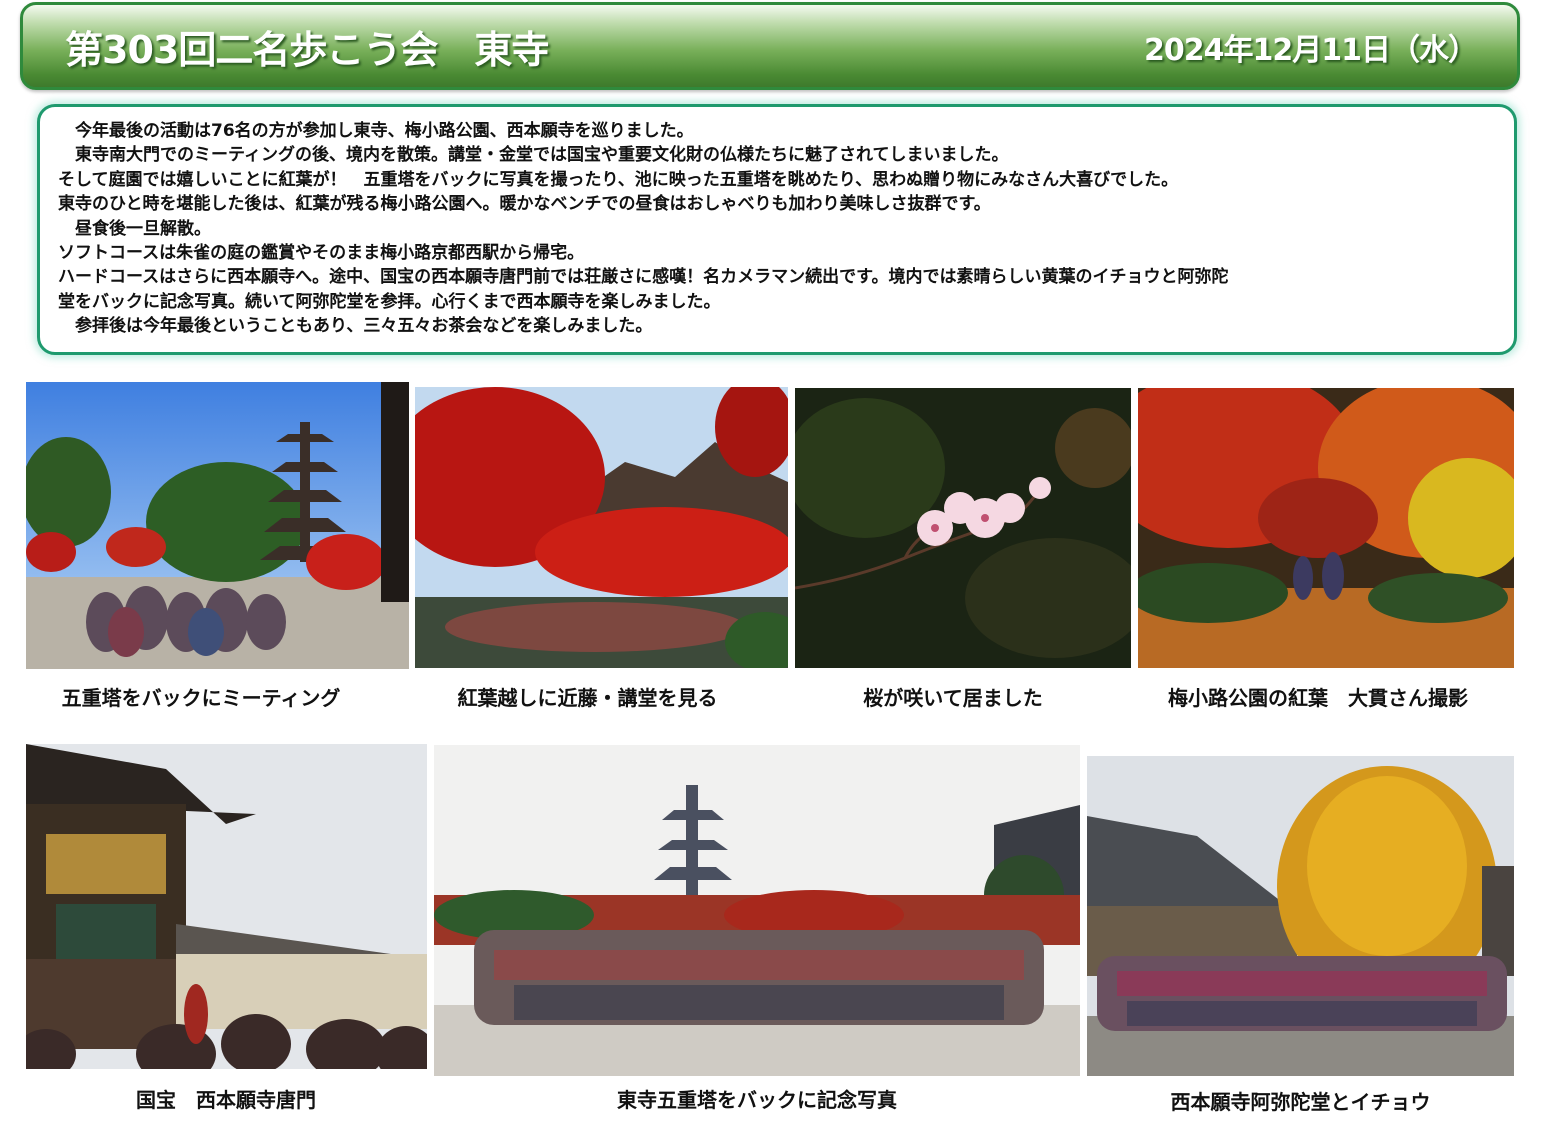  Describe the element at coordinates (217, 525) in the screenshot. I see `photo-pagoda-meeting` at that location.